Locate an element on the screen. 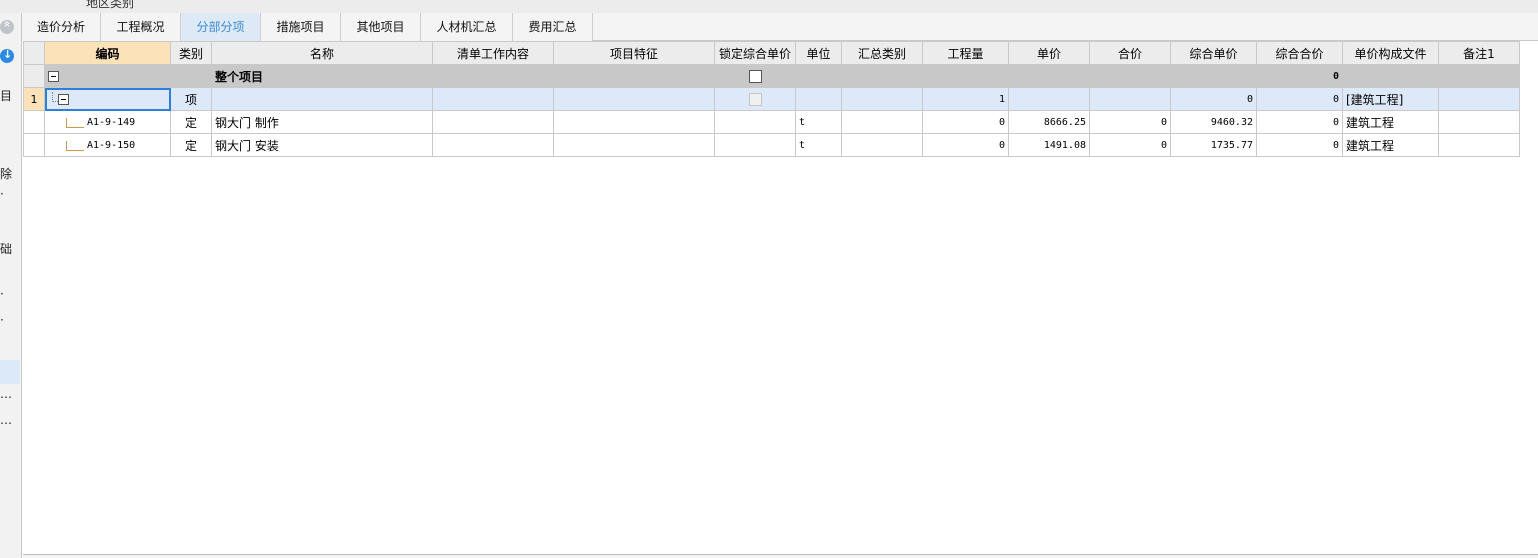 This screenshot has width=1538, height=558. table-row: 整个项目 0 is located at coordinates (771, 76).